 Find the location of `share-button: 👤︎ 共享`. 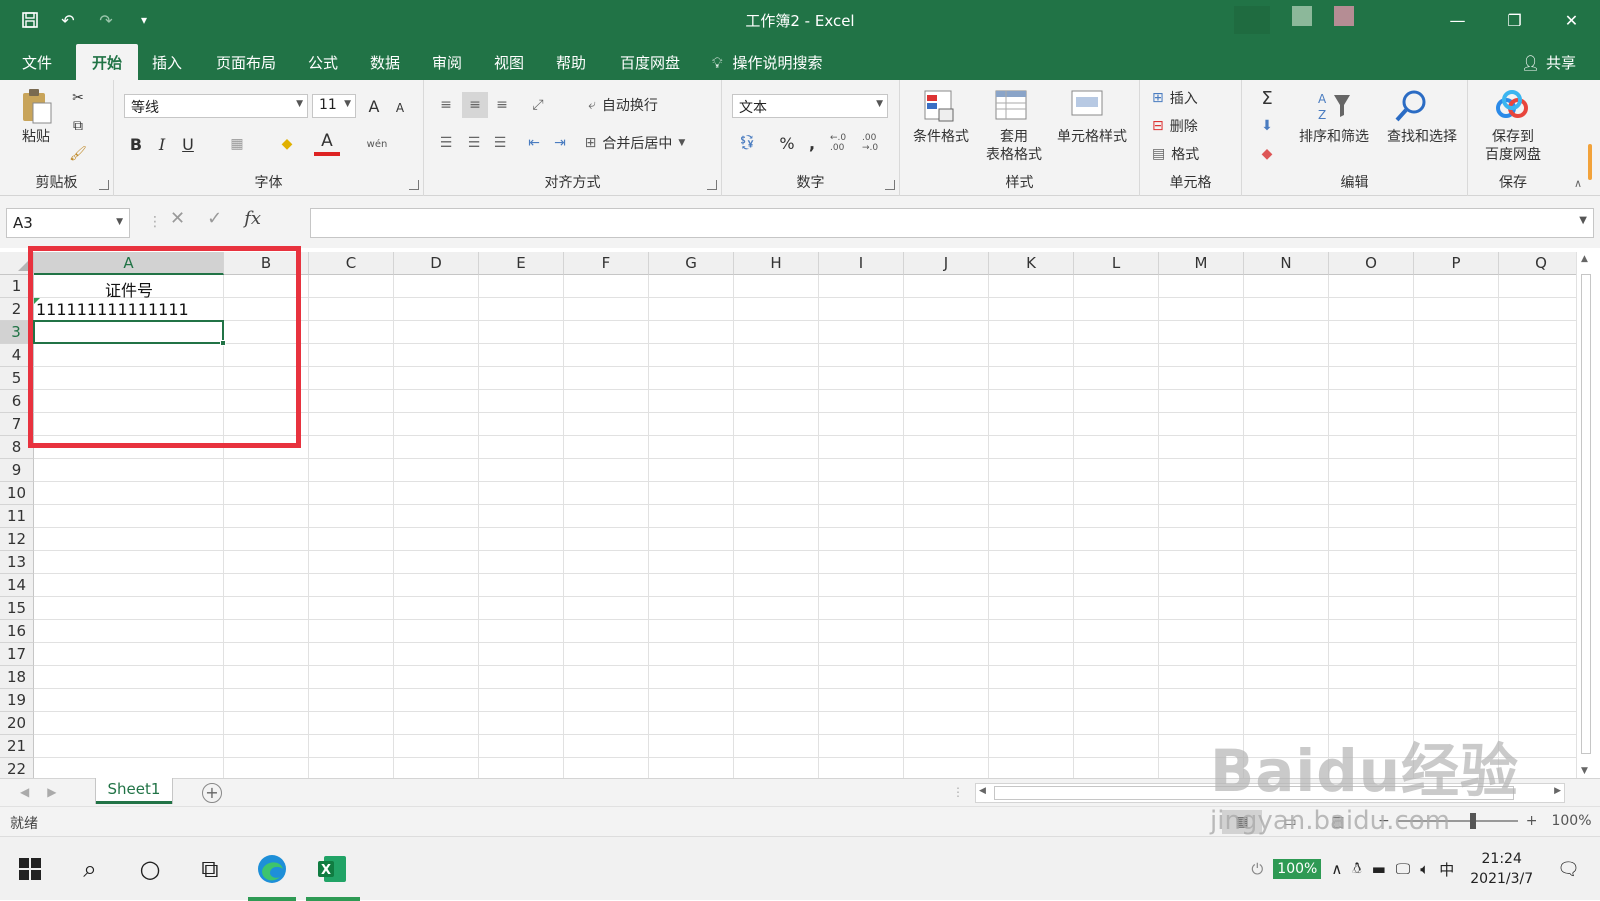

share-button: 👤︎ 共享 is located at coordinates (1548, 62).